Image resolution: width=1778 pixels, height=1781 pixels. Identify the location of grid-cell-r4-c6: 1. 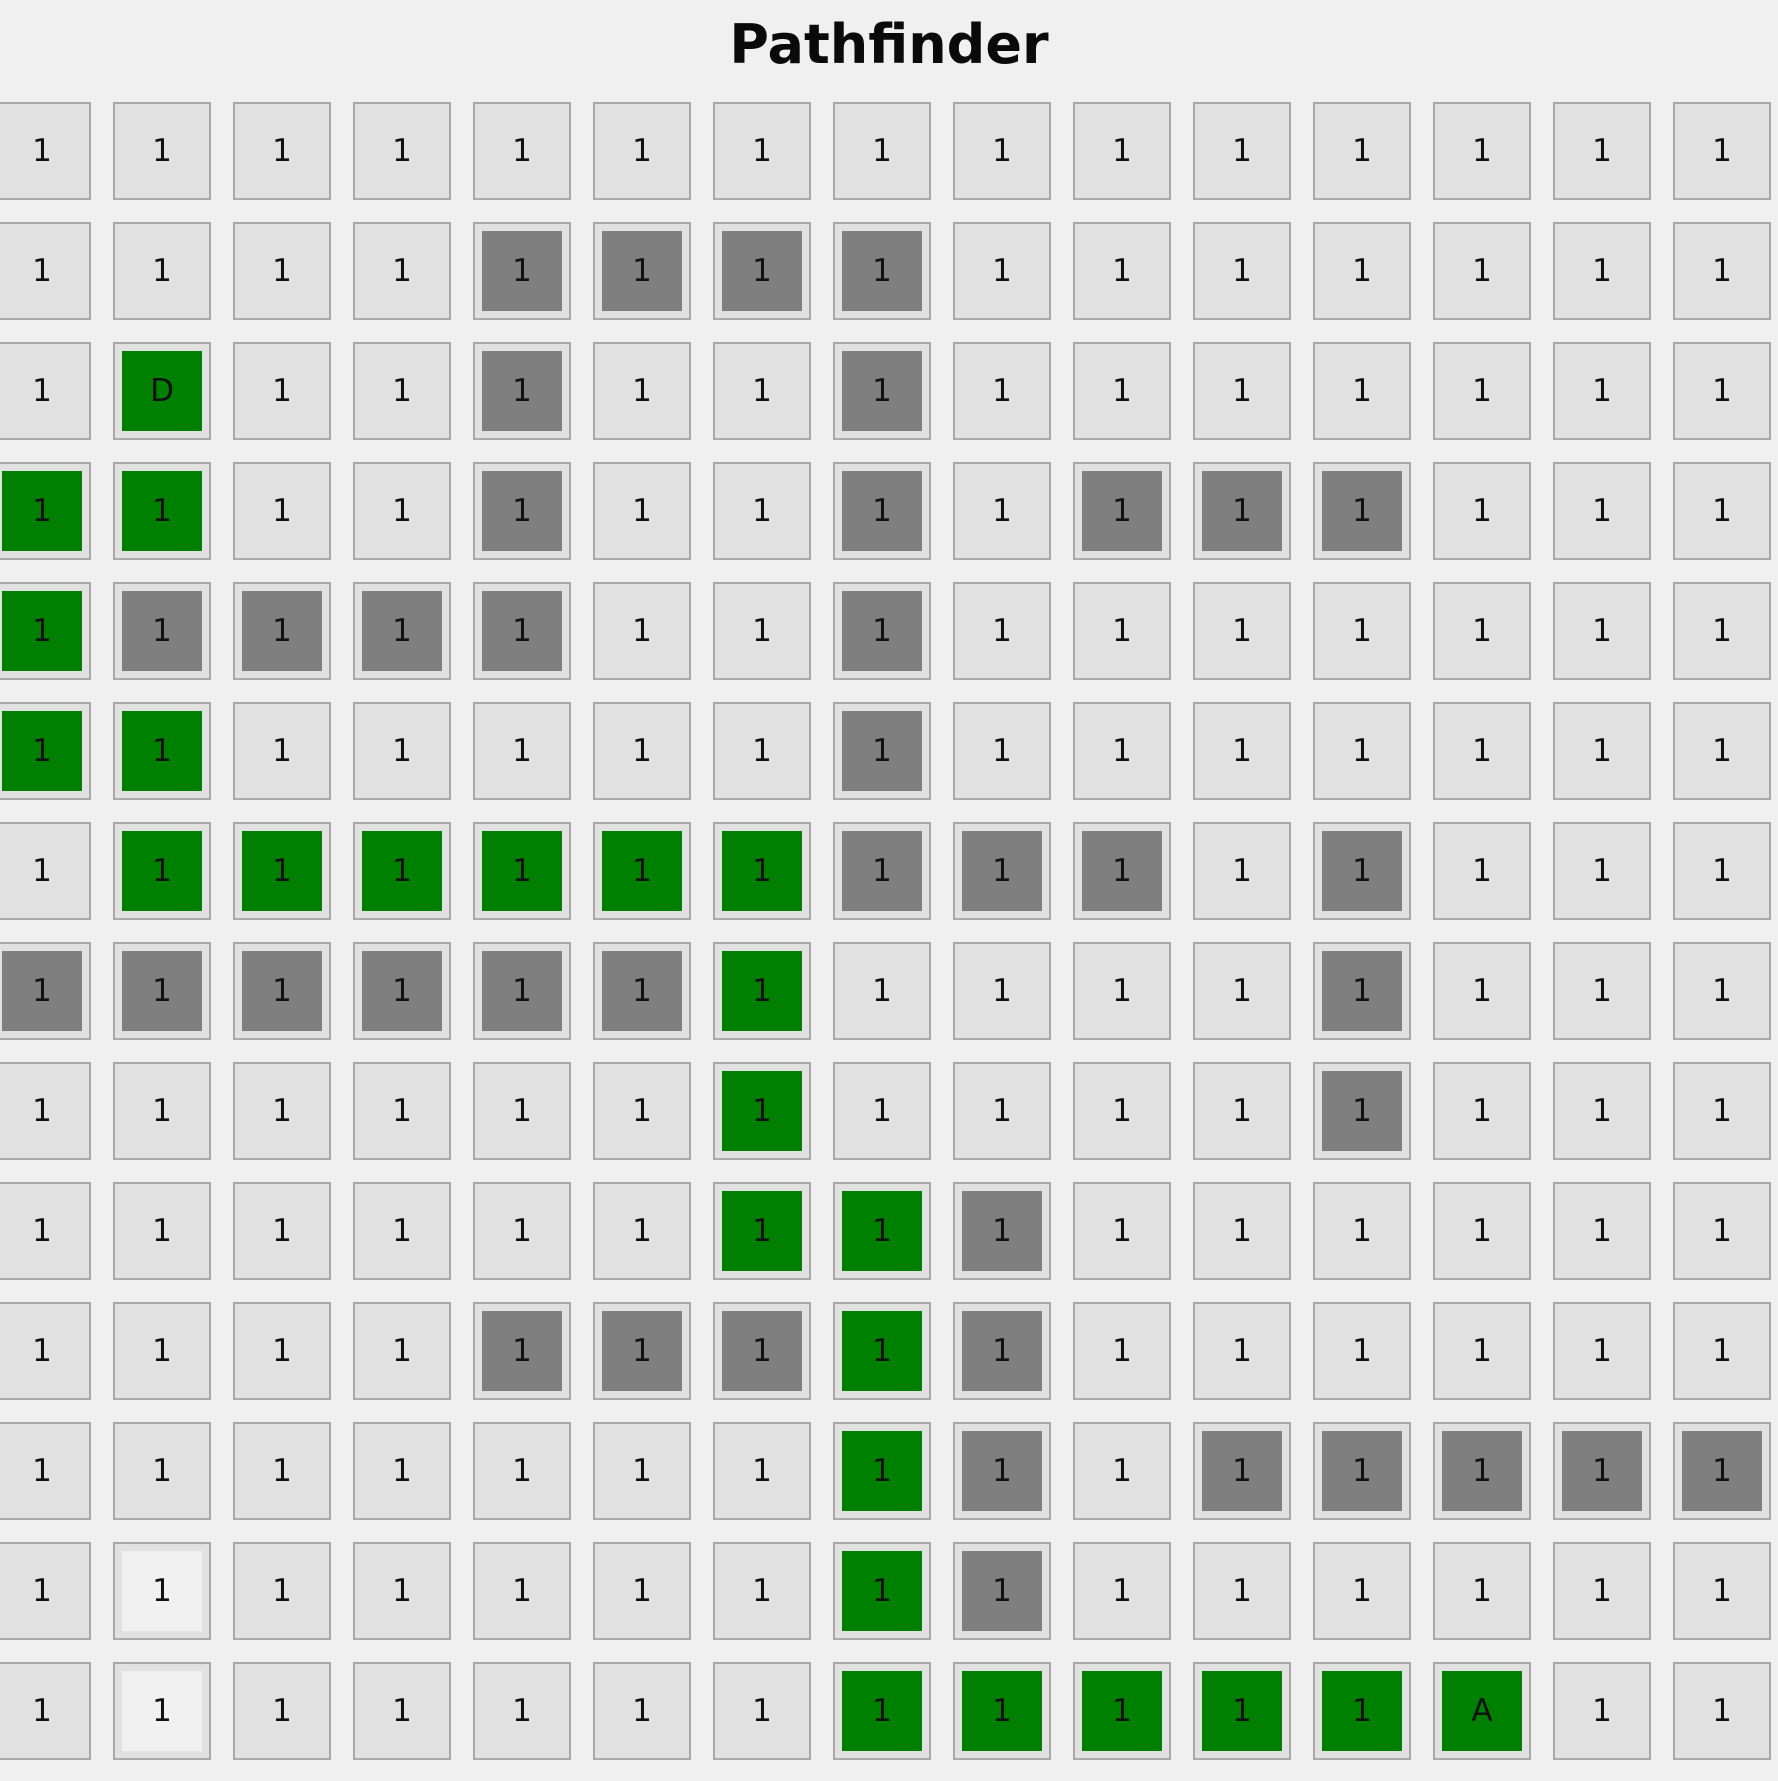
(762, 631).